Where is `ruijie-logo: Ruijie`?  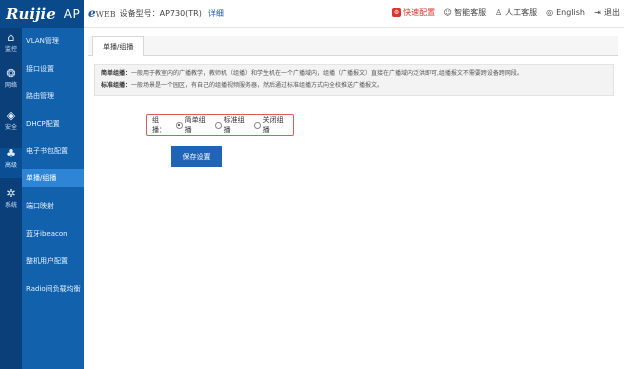 ruijie-logo: Ruijie is located at coordinates (31, 14).